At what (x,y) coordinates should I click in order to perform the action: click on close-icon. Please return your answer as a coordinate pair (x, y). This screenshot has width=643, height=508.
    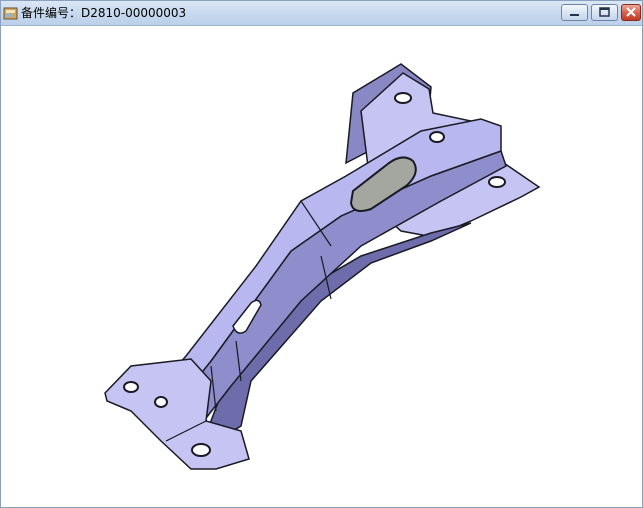
    Looking at the image, I should click on (631, 12).